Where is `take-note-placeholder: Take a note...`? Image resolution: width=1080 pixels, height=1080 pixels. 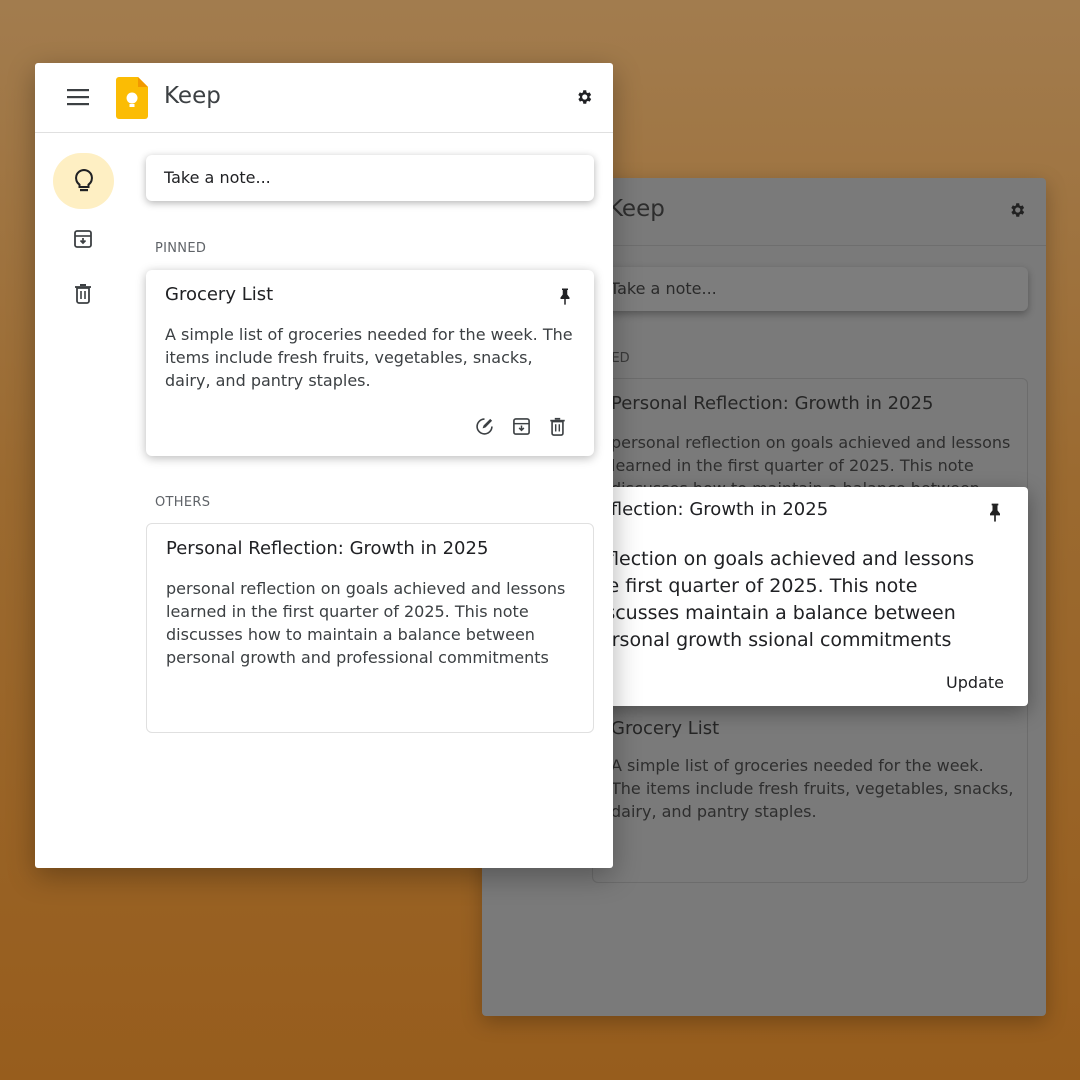
take-note-placeholder: Take a note... is located at coordinates (217, 177).